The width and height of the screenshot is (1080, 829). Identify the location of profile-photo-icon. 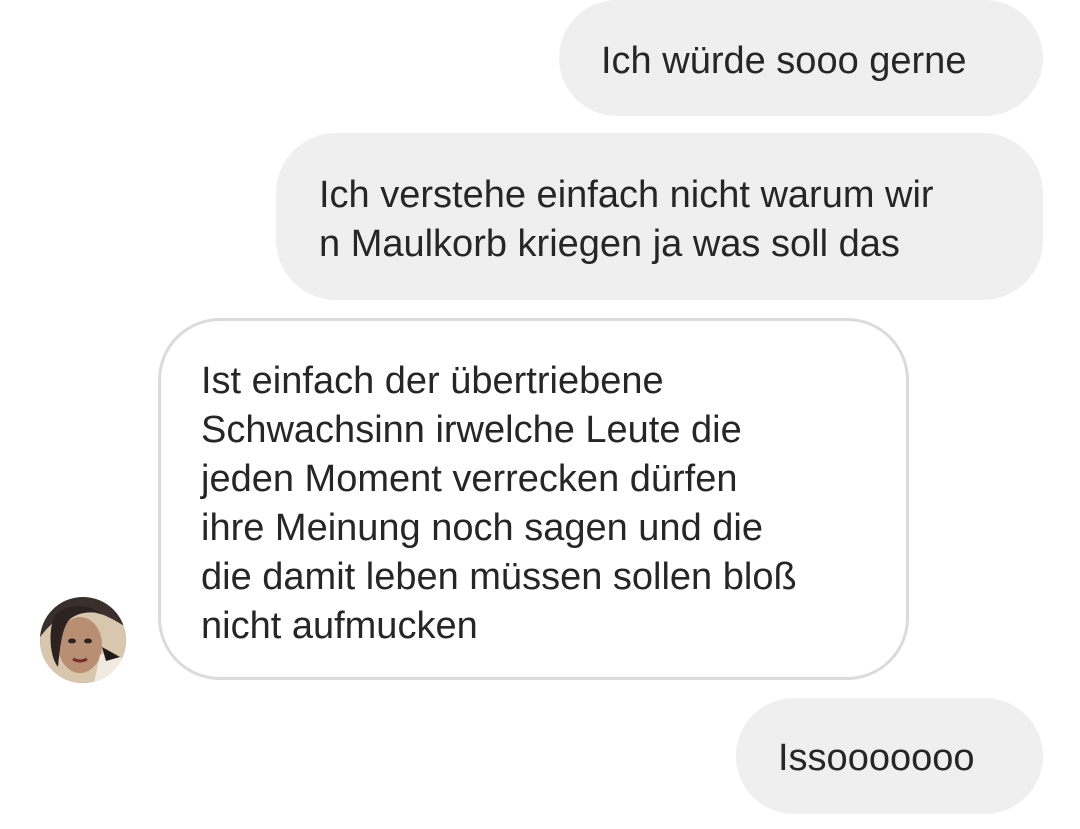
(83, 640).